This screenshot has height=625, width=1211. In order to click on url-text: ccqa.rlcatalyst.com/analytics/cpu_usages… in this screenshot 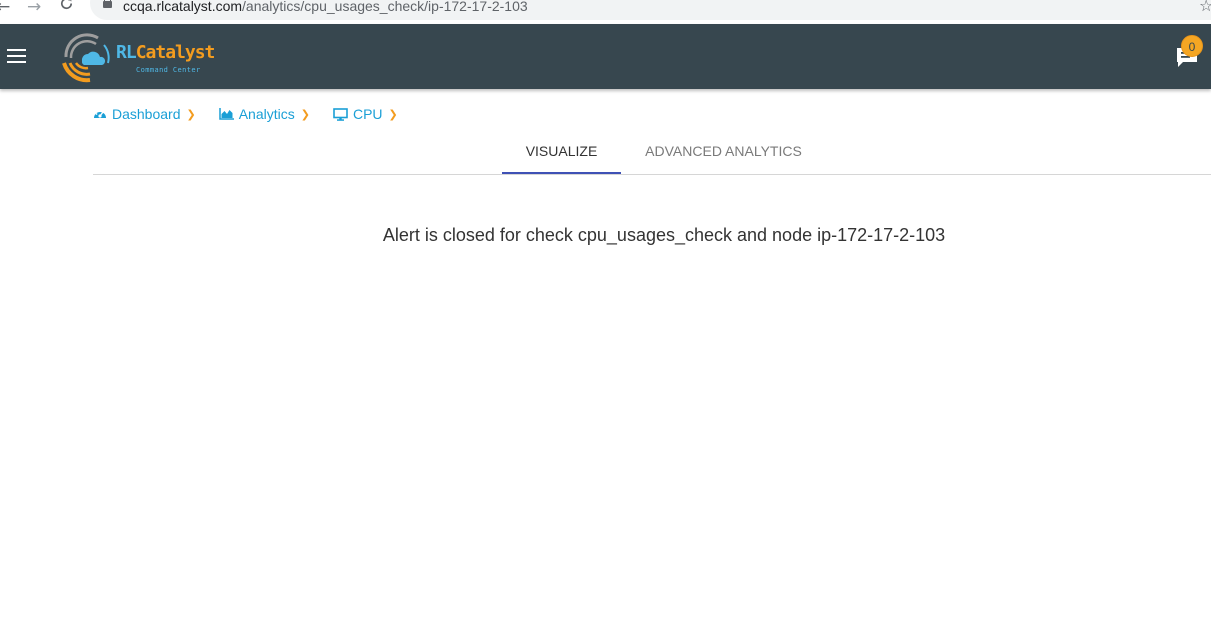, I will do `click(325, 6)`.